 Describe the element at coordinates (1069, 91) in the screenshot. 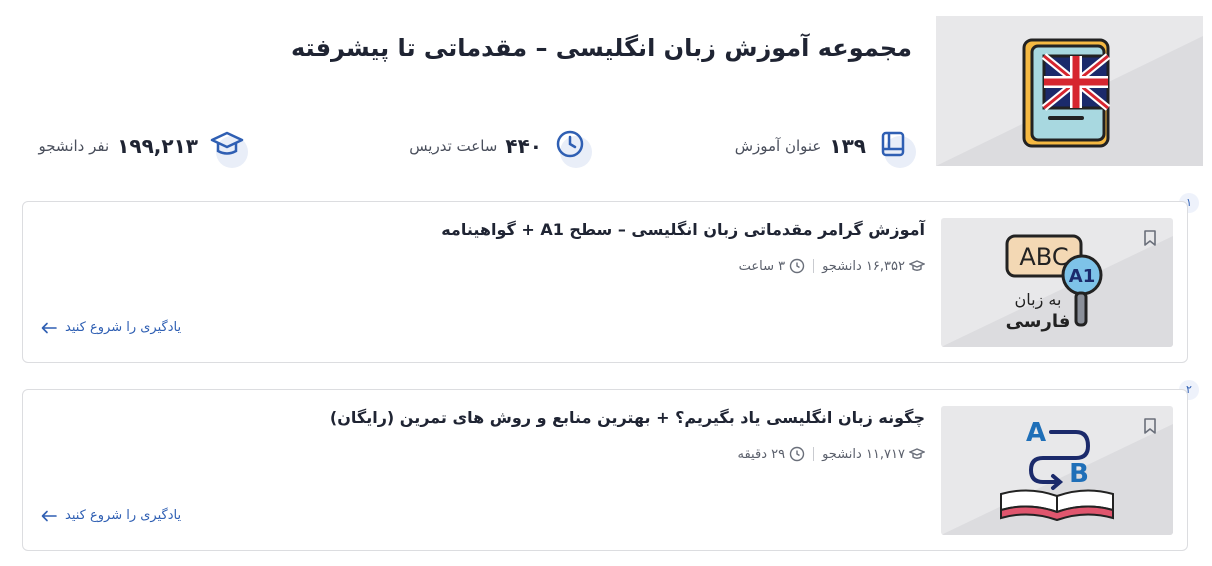

I see `collection-cover-image` at that location.